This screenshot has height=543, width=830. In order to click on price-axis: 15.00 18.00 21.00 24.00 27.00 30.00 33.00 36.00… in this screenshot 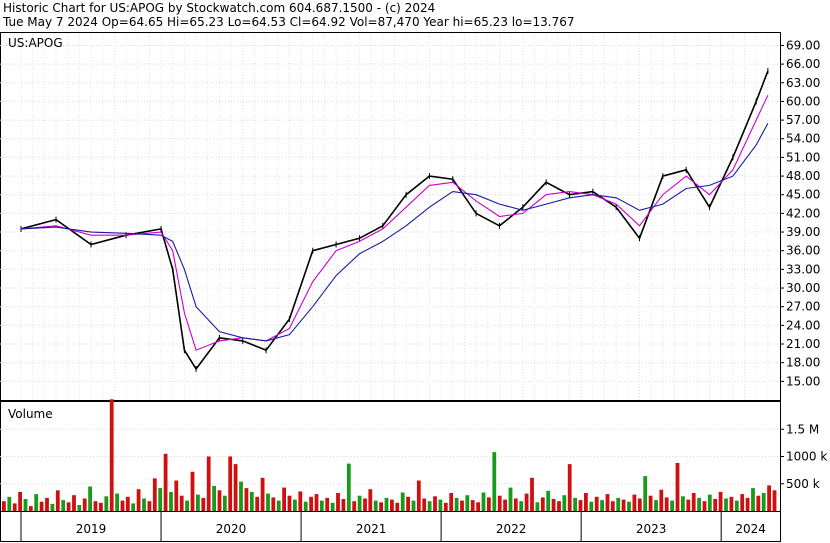, I will do `click(800, 213)`.